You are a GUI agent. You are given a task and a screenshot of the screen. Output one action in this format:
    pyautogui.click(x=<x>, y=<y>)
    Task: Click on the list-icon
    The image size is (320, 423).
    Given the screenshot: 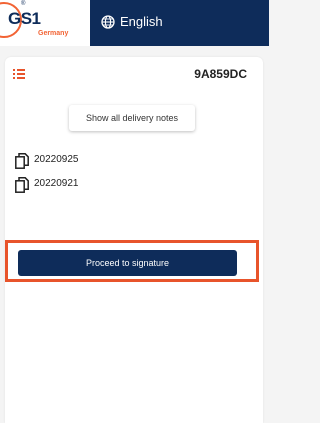 What is the action you would take?
    pyautogui.click(x=19, y=74)
    